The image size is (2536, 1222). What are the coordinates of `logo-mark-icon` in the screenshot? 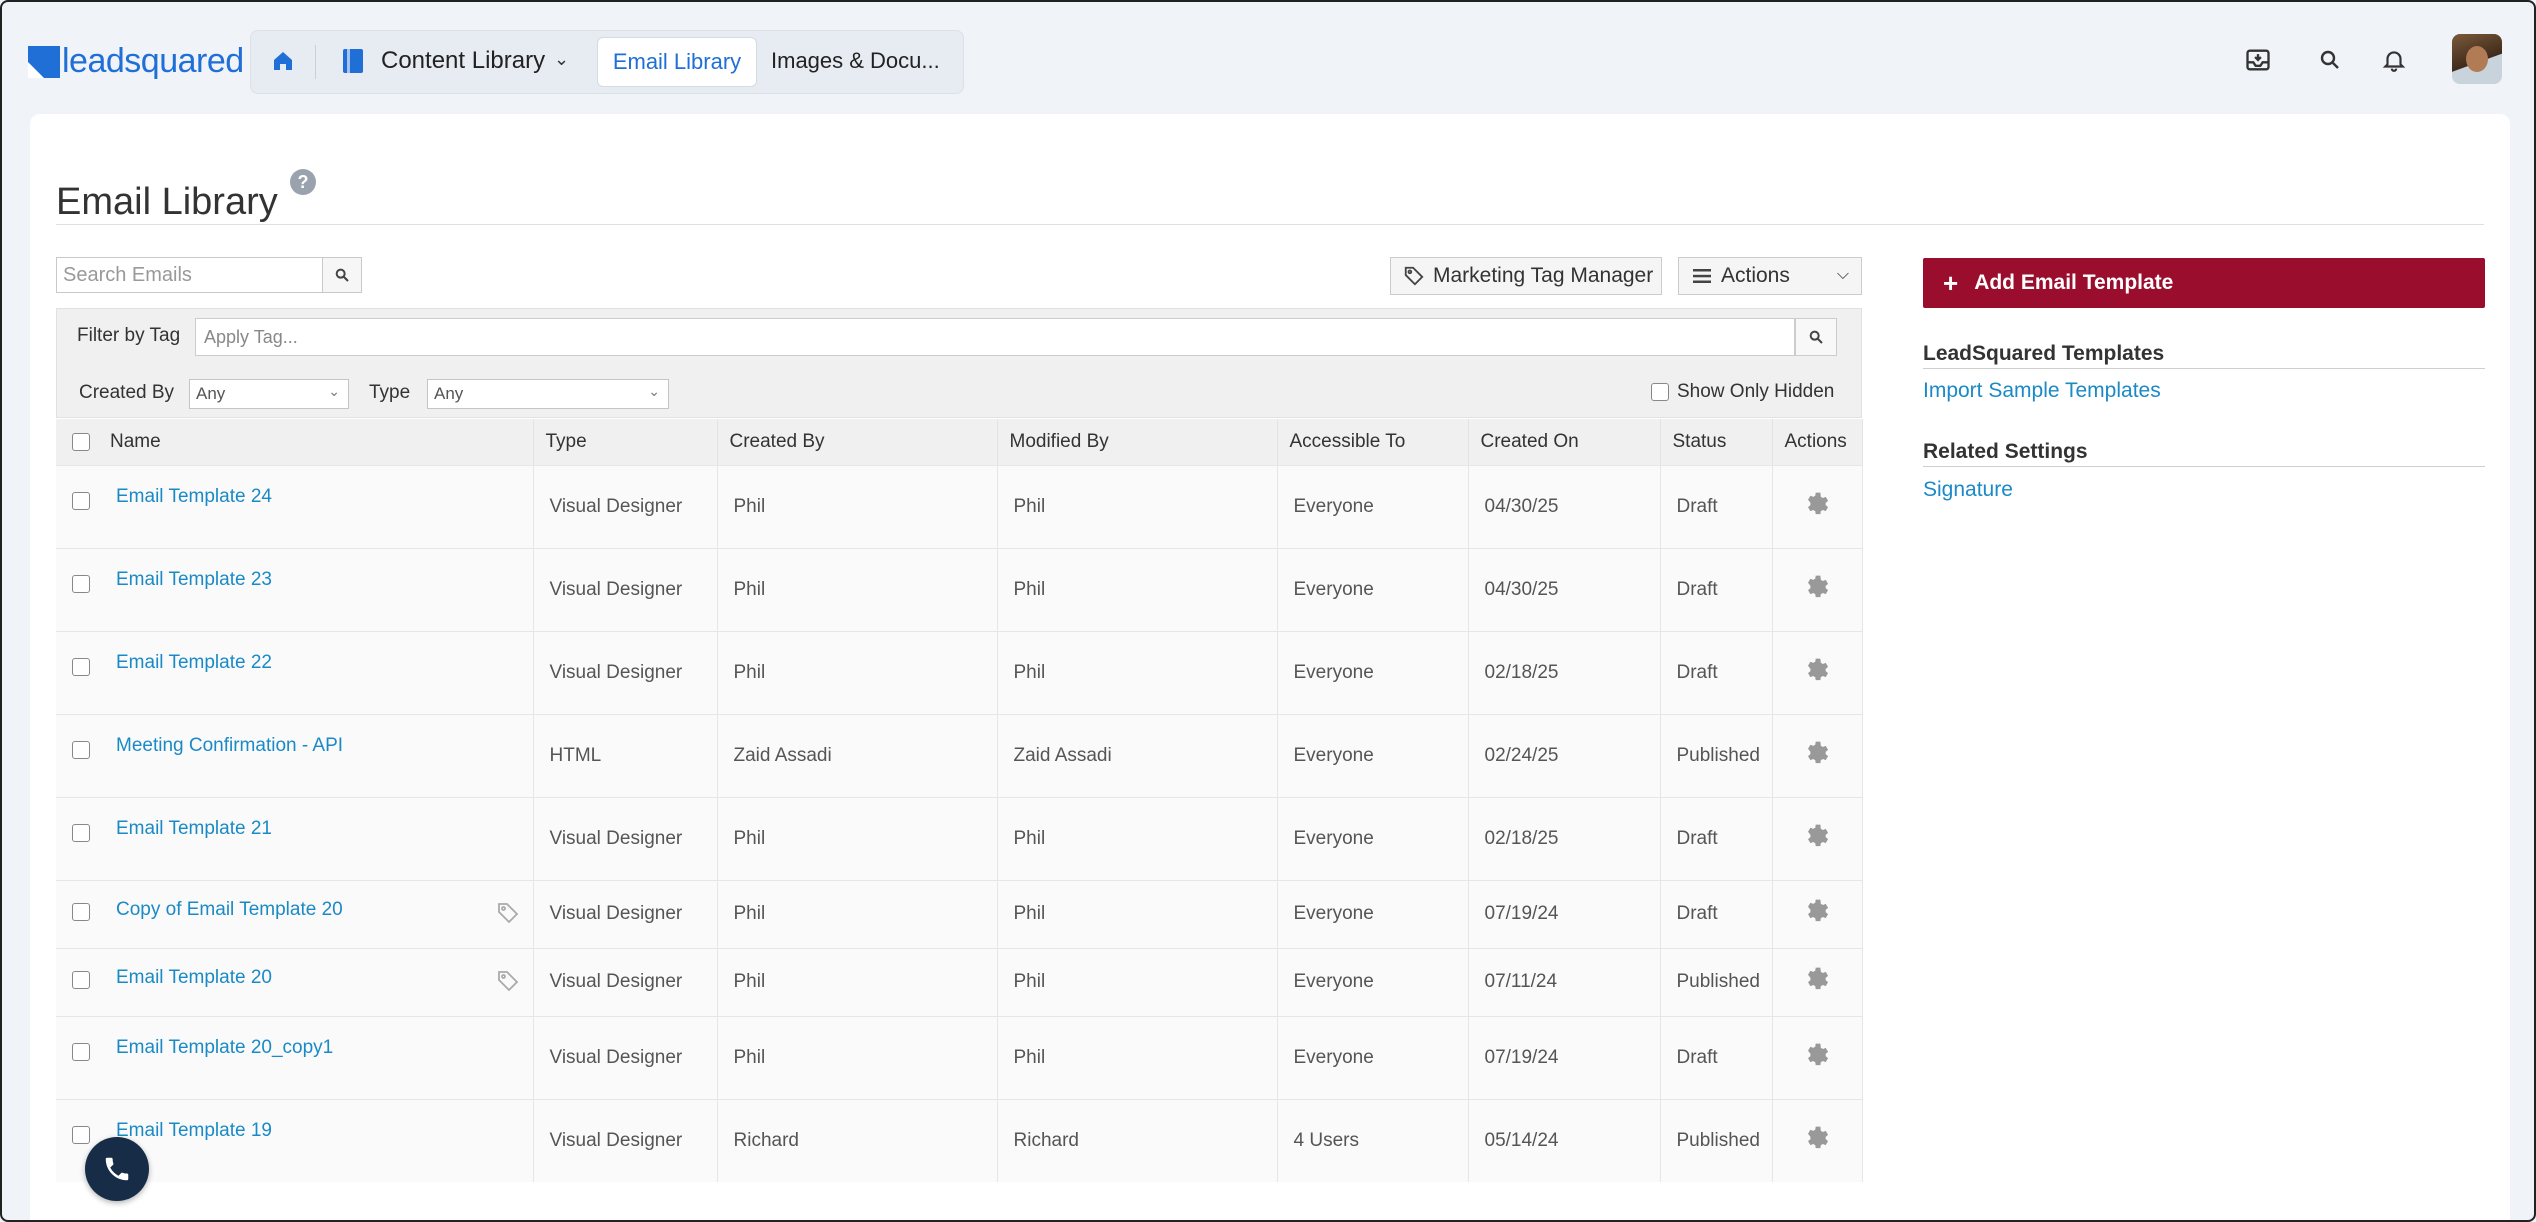 It's located at (44, 61).